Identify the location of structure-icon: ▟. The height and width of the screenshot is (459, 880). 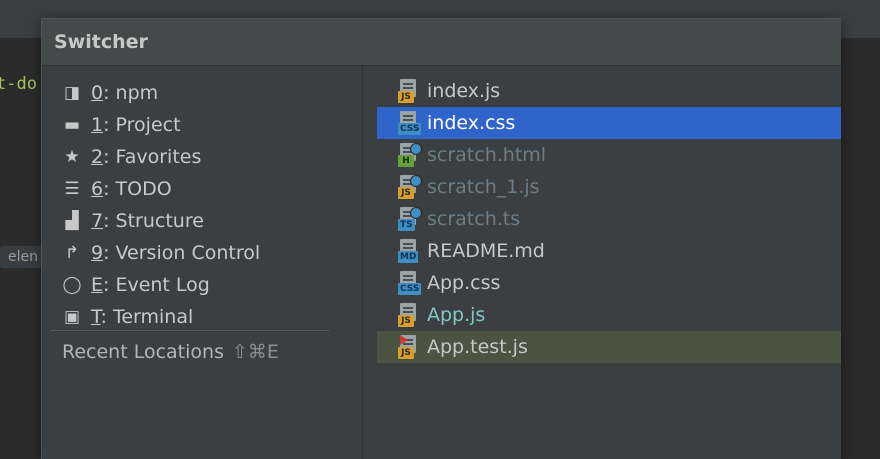
(72, 221).